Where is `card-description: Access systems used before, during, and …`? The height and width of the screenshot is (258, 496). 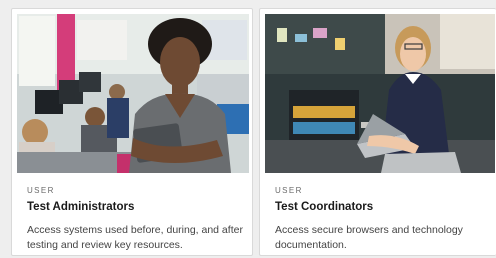 card-description: Access systems used before, during, and … is located at coordinates (135, 237).